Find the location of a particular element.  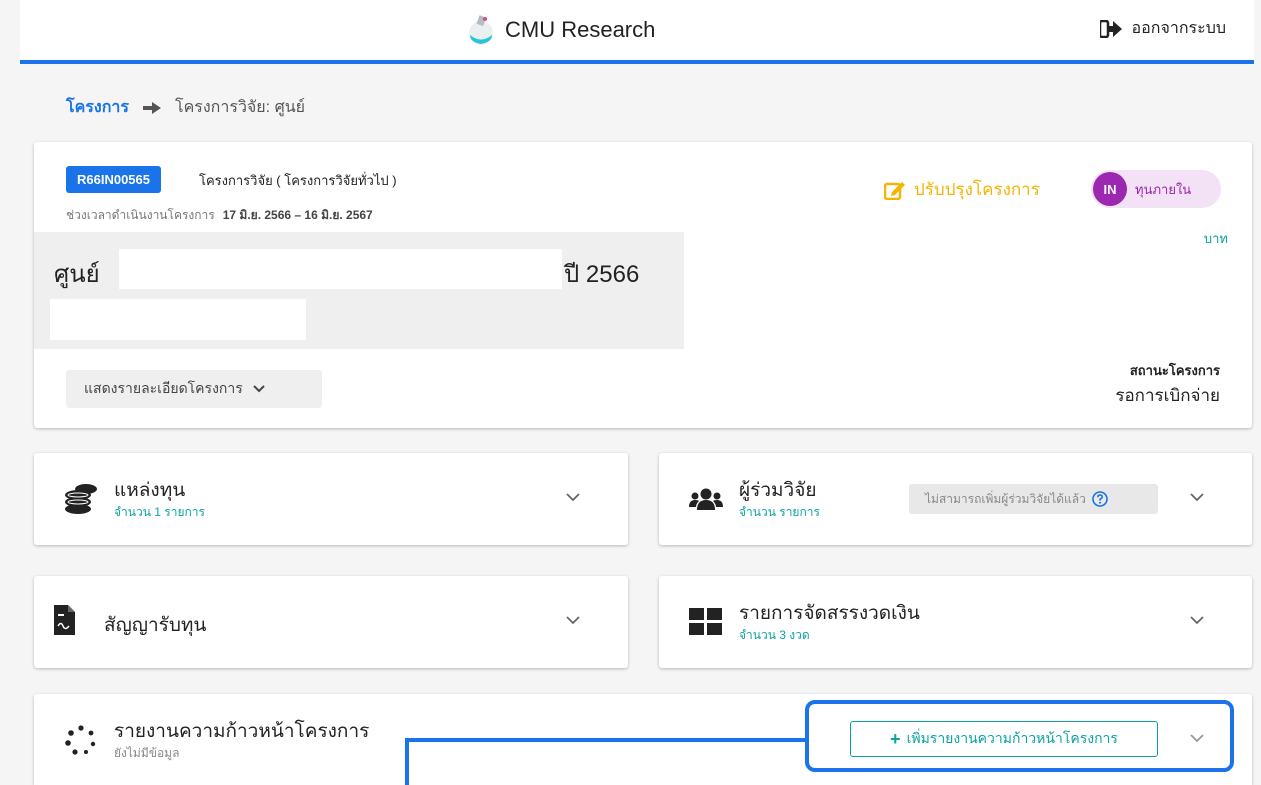

funding-count: จำนวน 1 รายการ is located at coordinates (159, 512).